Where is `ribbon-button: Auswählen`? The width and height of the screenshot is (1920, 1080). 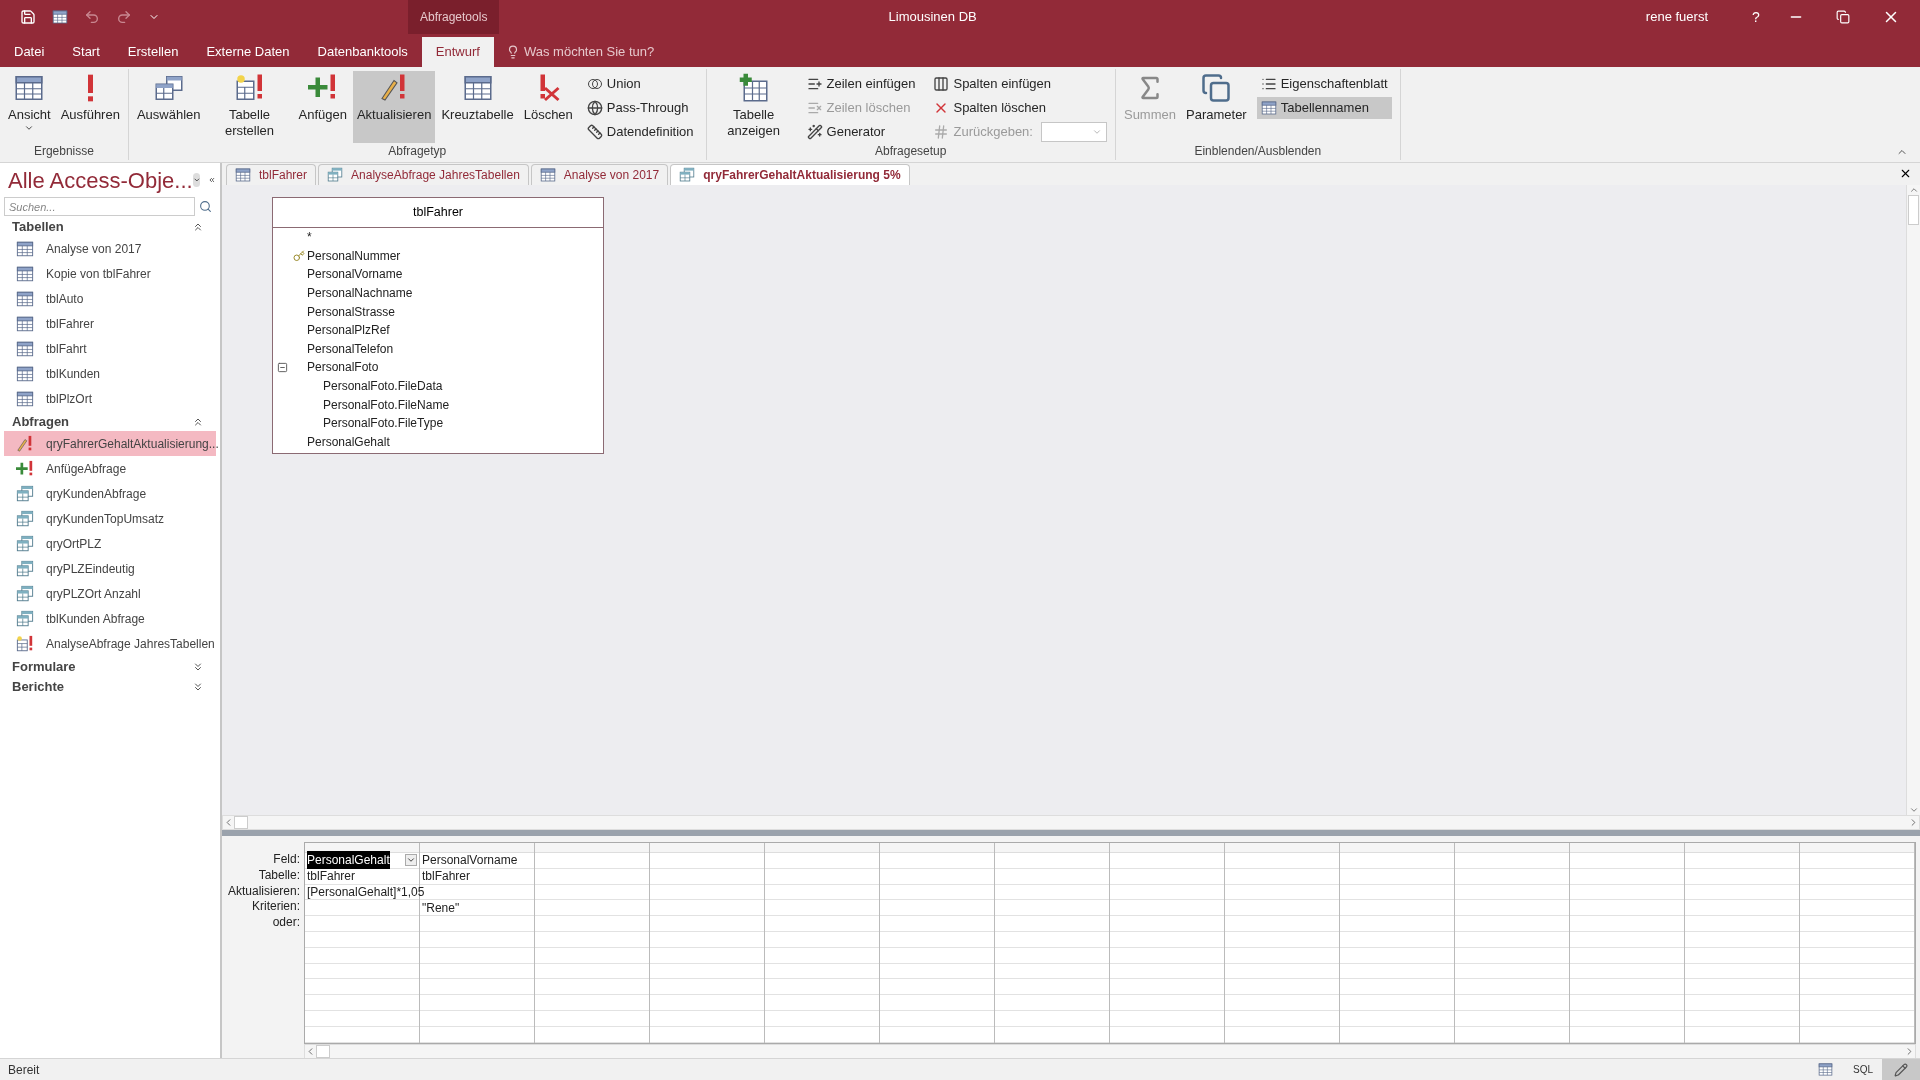
ribbon-button: Auswählen is located at coordinates (168, 107).